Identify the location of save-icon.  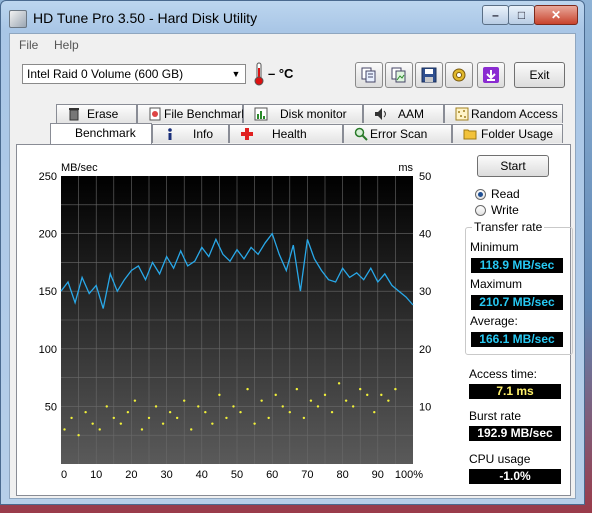
(429, 75).